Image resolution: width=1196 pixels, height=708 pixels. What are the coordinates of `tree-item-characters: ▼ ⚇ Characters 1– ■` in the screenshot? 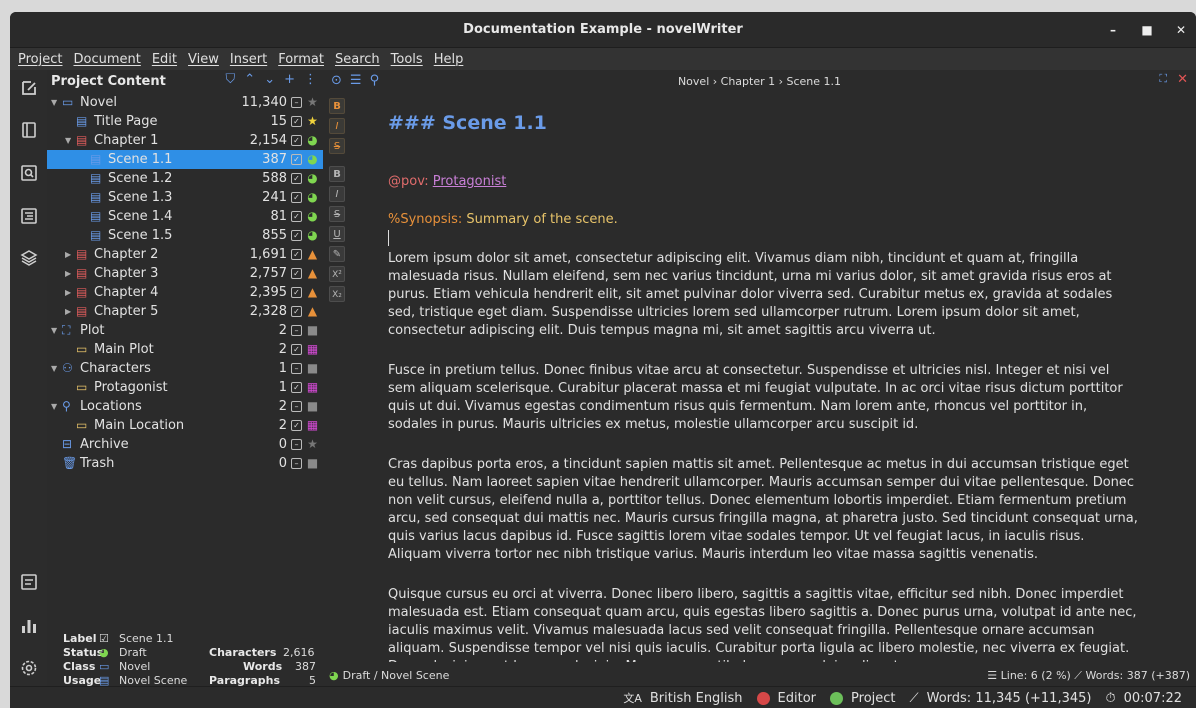 It's located at (185, 368).